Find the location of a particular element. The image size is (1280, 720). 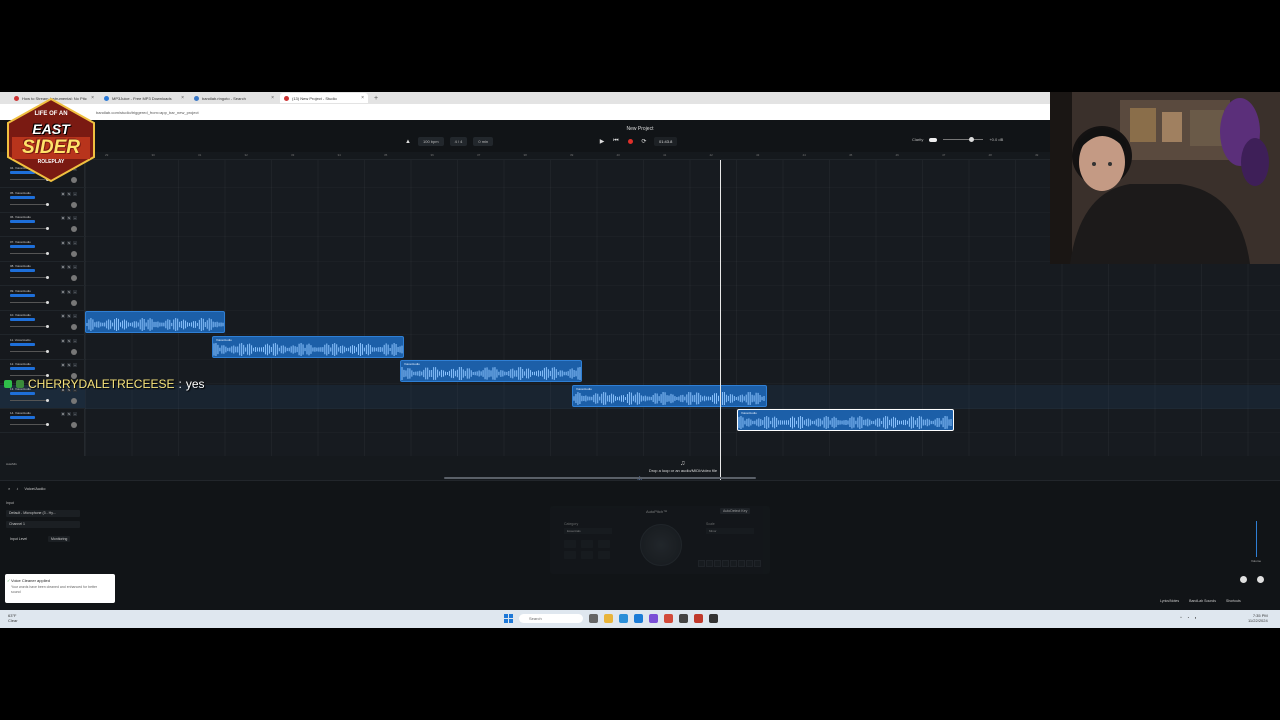

browser-tab-active: (13) New Project - Studio × is located at coordinates (324, 98).